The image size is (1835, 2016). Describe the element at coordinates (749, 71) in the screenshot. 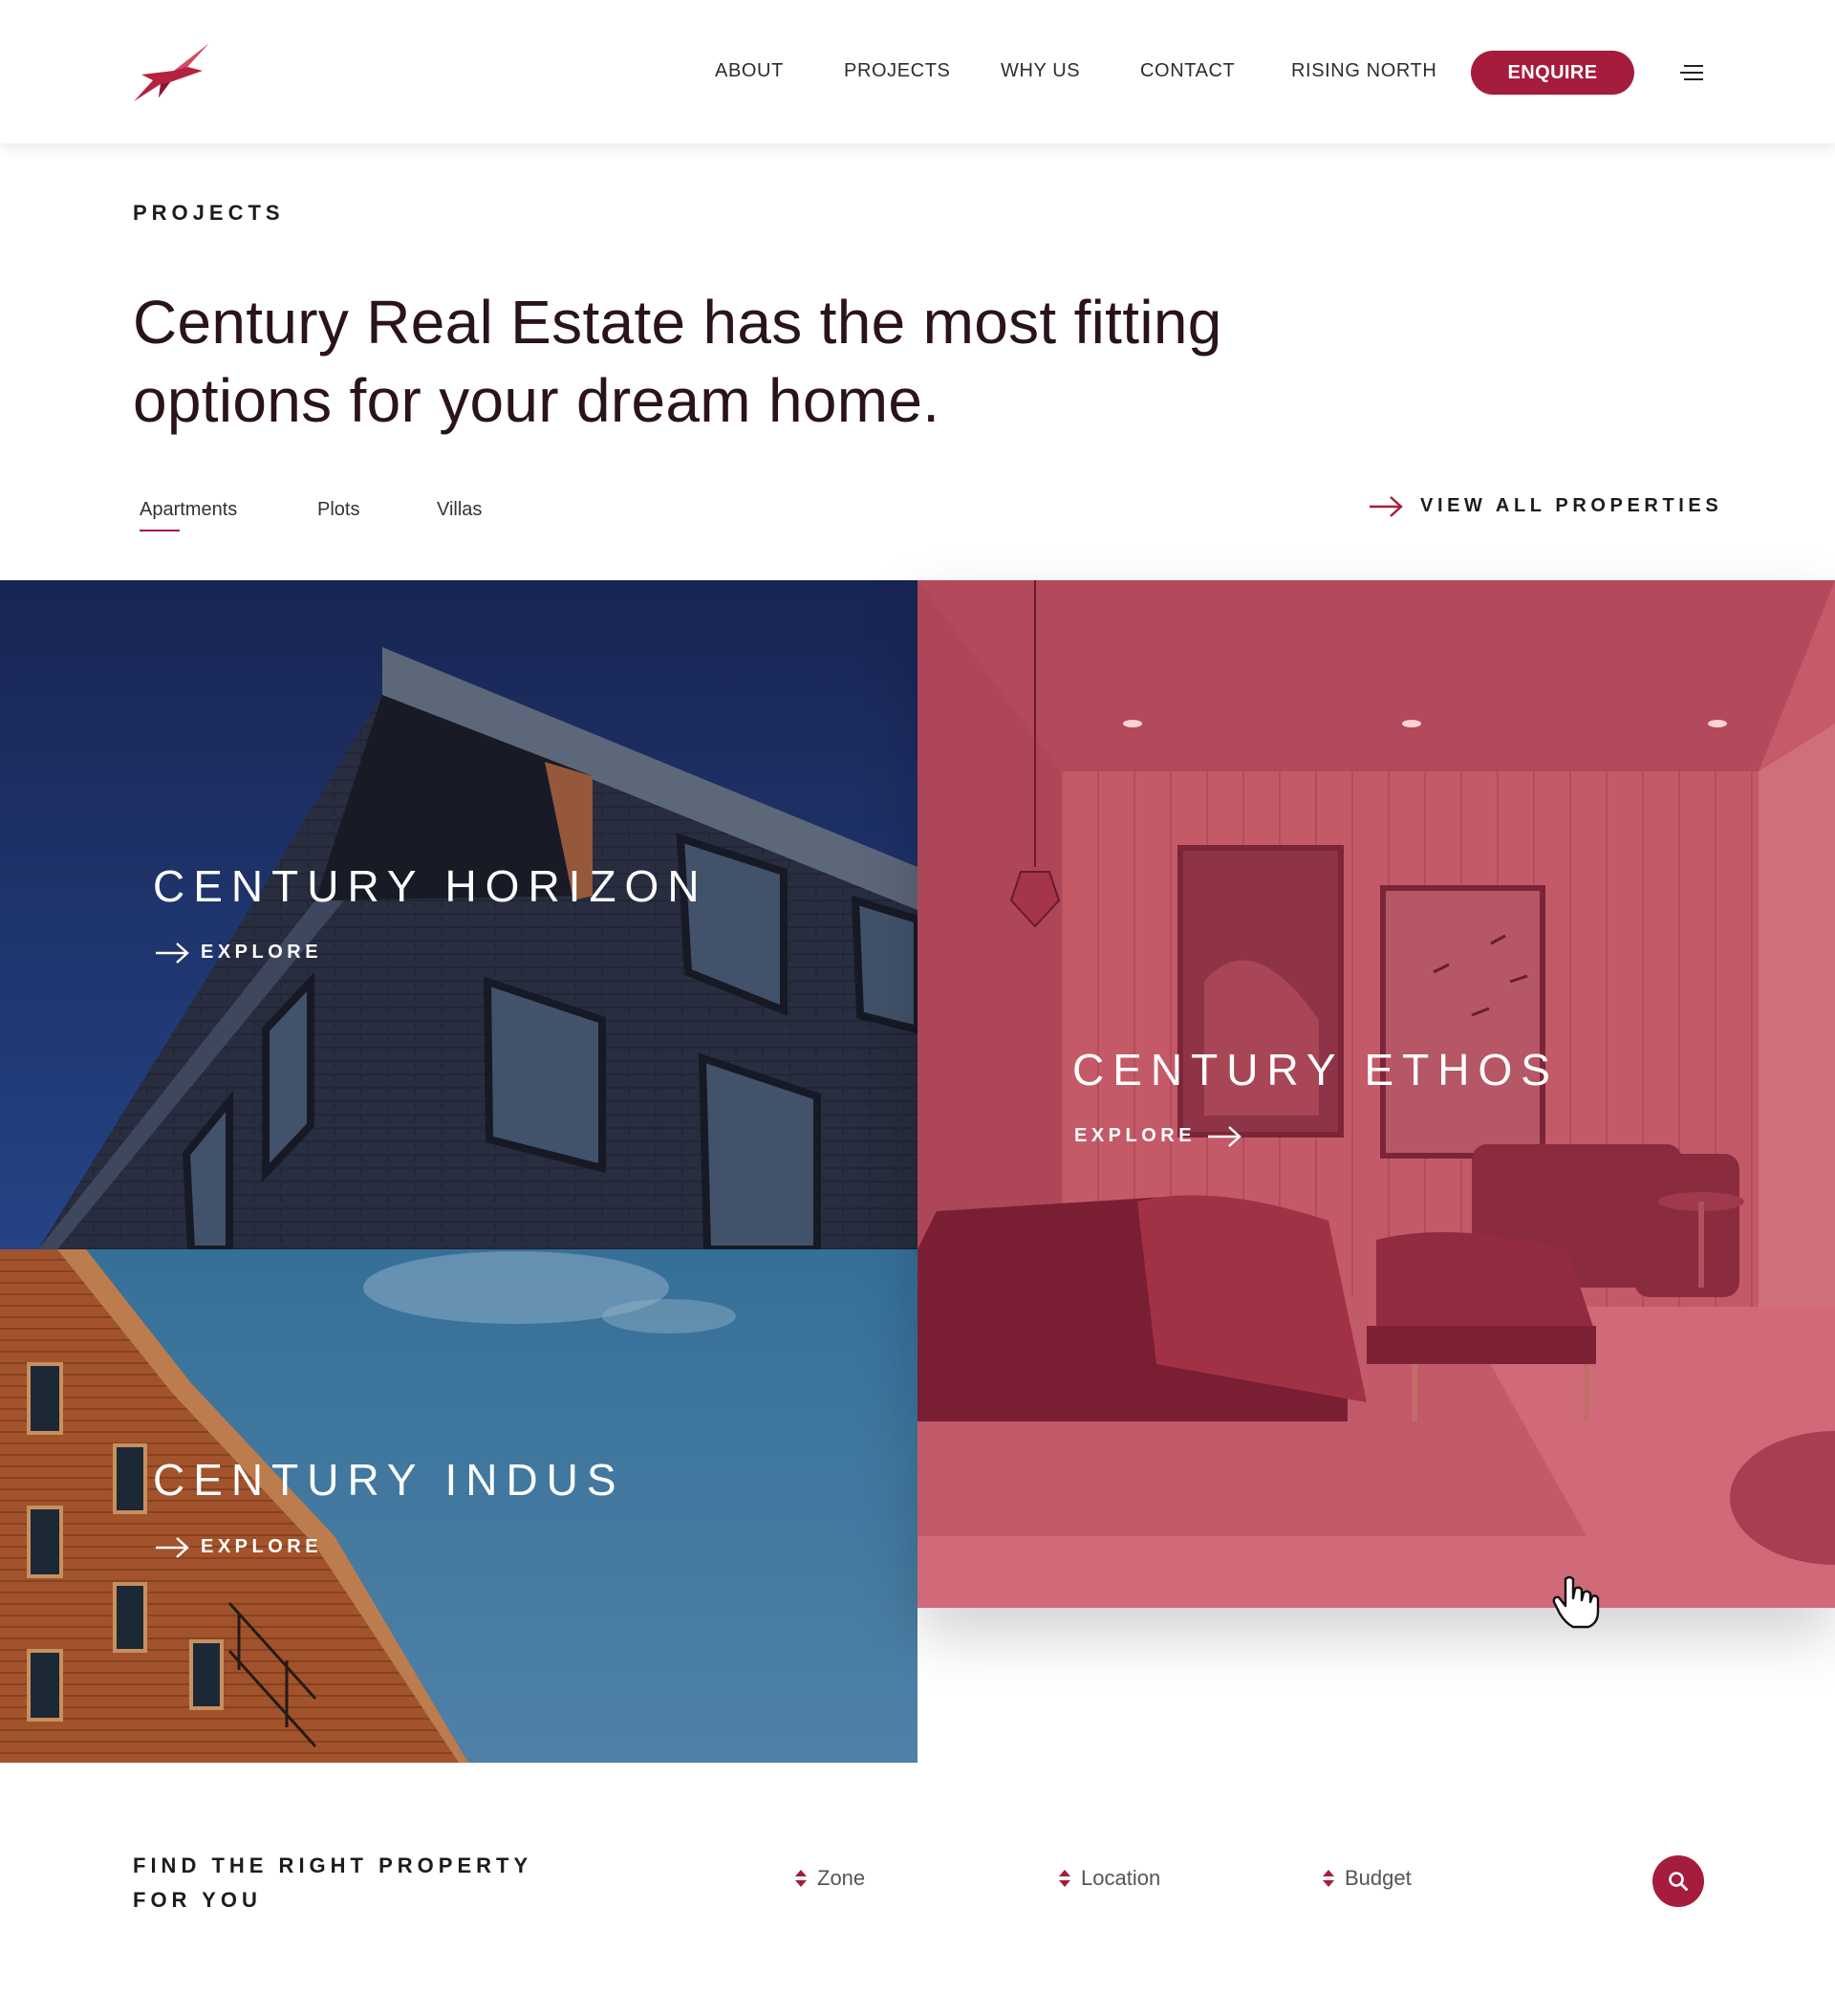

I see `nav-about: ABOUT` at that location.